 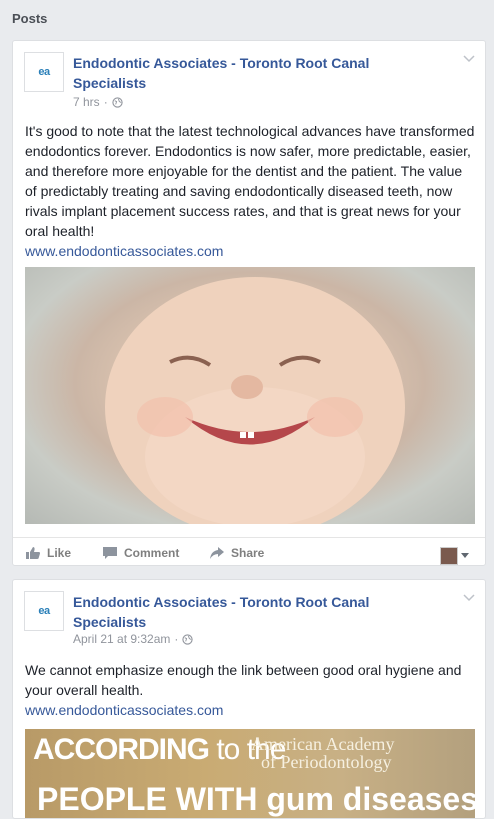 What do you see at coordinates (159, 749) in the screenshot?
I see `banner-headline: ACCORDING to the` at bounding box center [159, 749].